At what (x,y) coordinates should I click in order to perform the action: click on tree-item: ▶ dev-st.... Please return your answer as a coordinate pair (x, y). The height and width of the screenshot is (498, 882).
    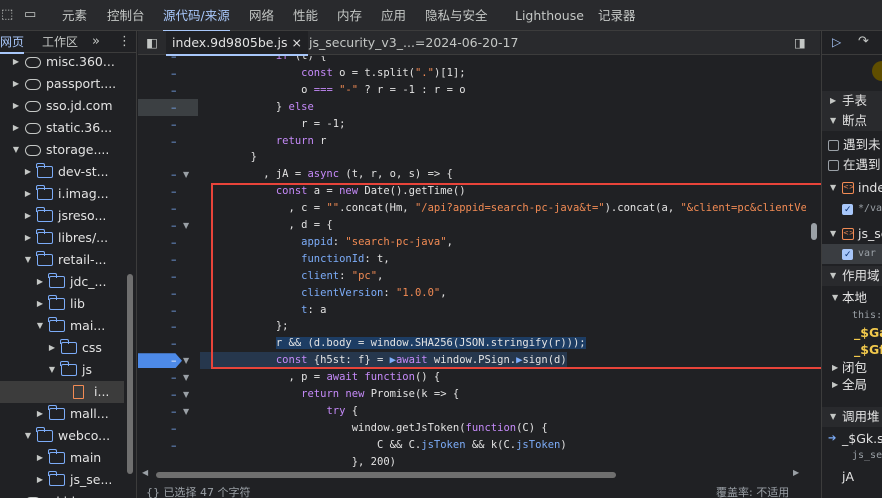
    Looking at the image, I should click on (62, 172).